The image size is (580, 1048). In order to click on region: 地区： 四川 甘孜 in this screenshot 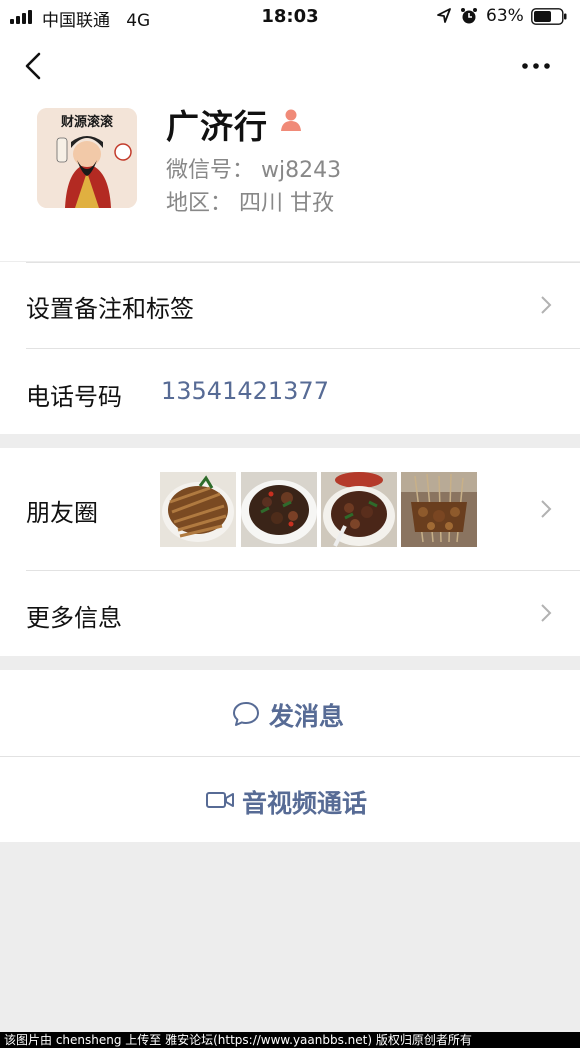, I will do `click(250, 201)`.